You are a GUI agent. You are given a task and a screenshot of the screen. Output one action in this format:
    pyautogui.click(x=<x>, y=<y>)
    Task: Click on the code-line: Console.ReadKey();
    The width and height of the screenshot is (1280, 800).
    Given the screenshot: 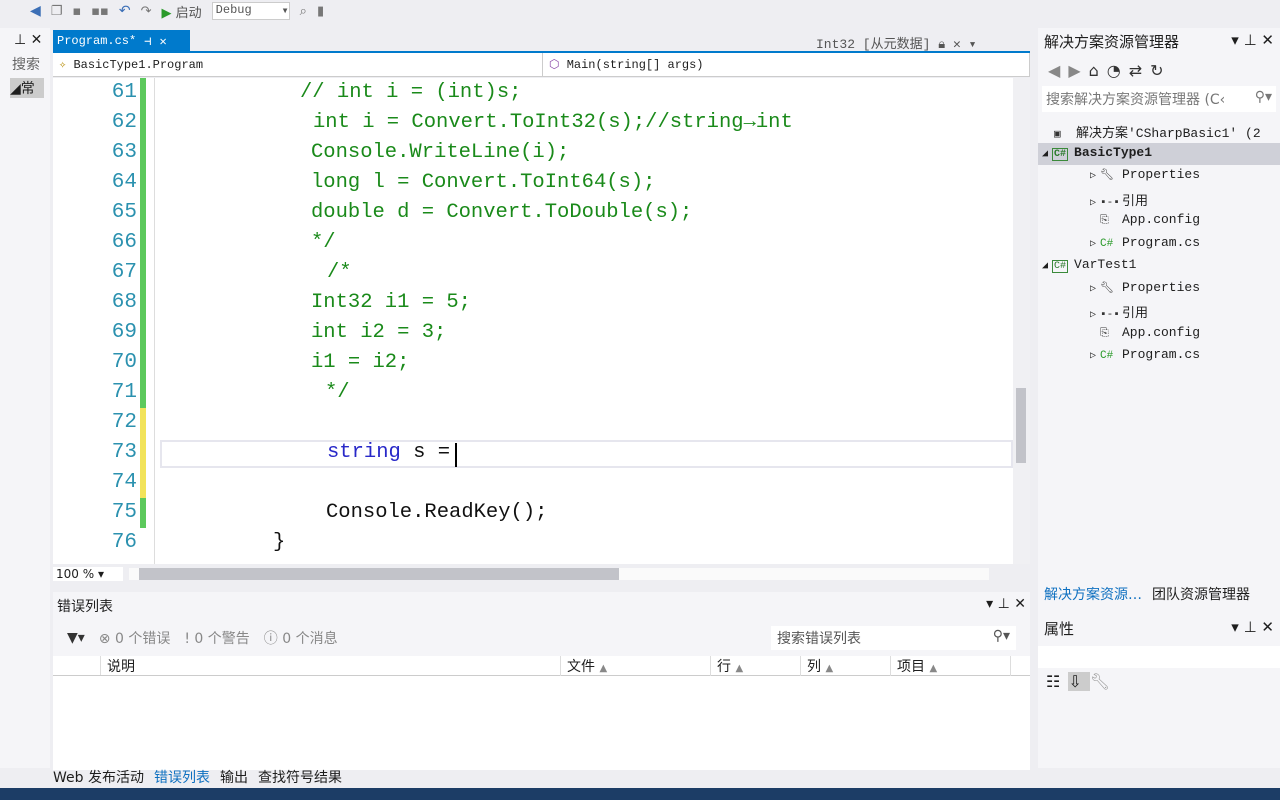 What is the action you would take?
    pyautogui.click(x=436, y=512)
    